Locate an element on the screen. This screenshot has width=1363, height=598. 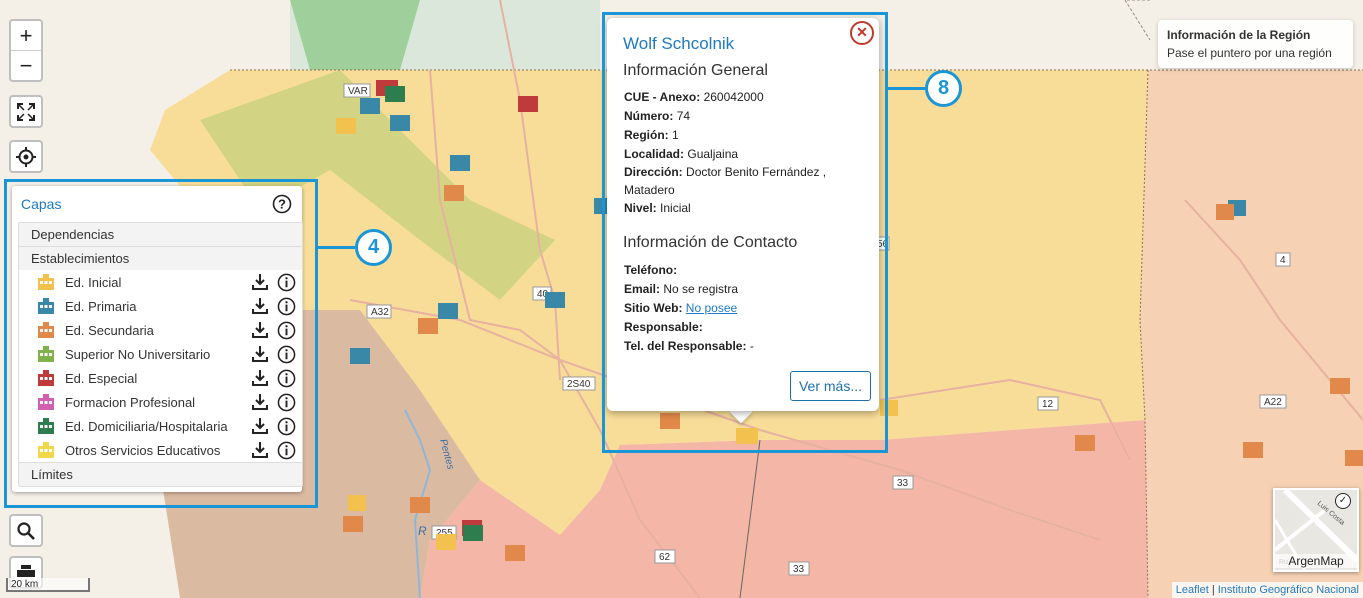
minimap: Luis Costa Ru ✓ ArgenMap is located at coordinates (1316, 529).